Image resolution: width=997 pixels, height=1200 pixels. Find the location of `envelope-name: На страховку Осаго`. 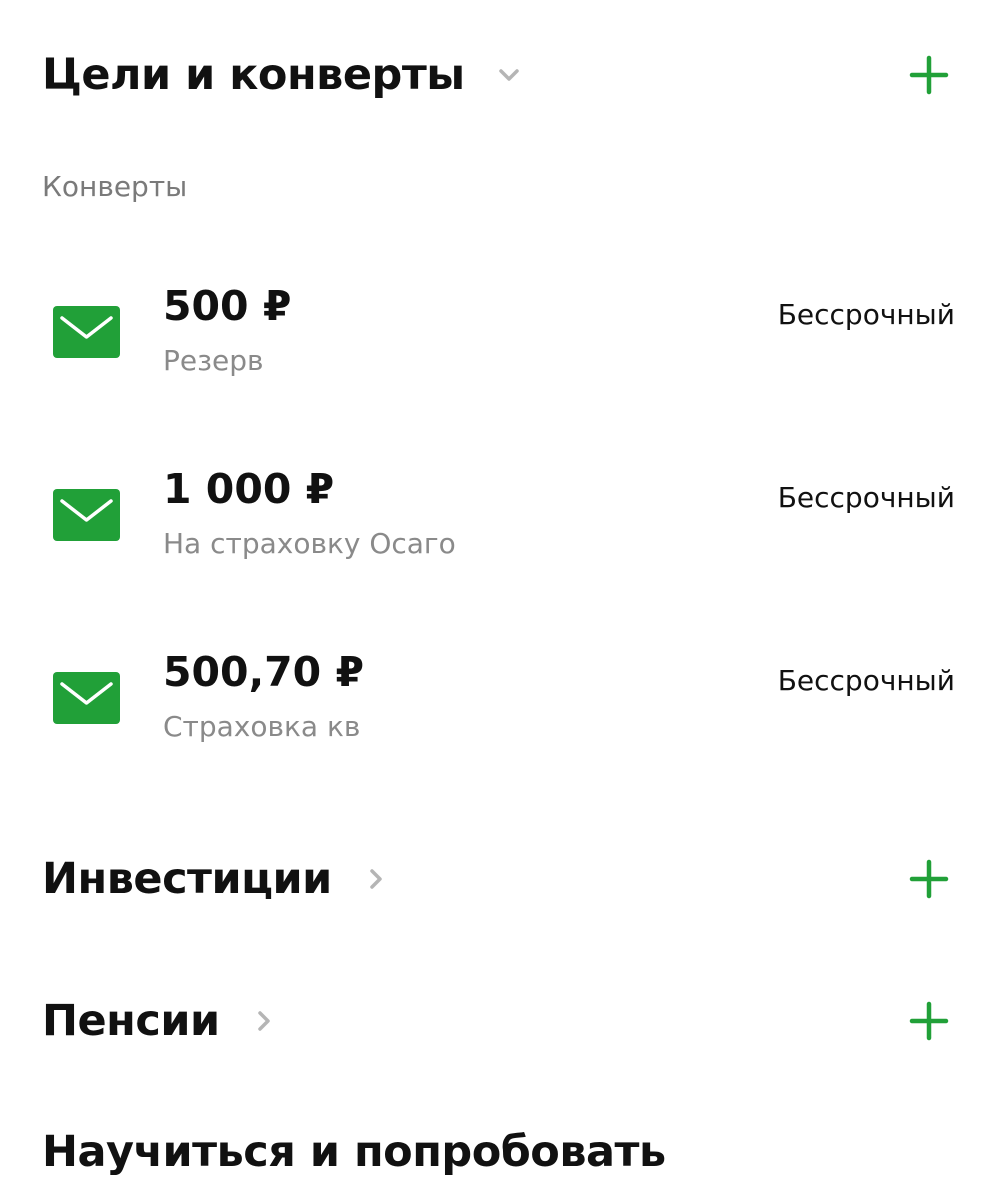

envelope-name: На страховку Осаго is located at coordinates (309, 543).